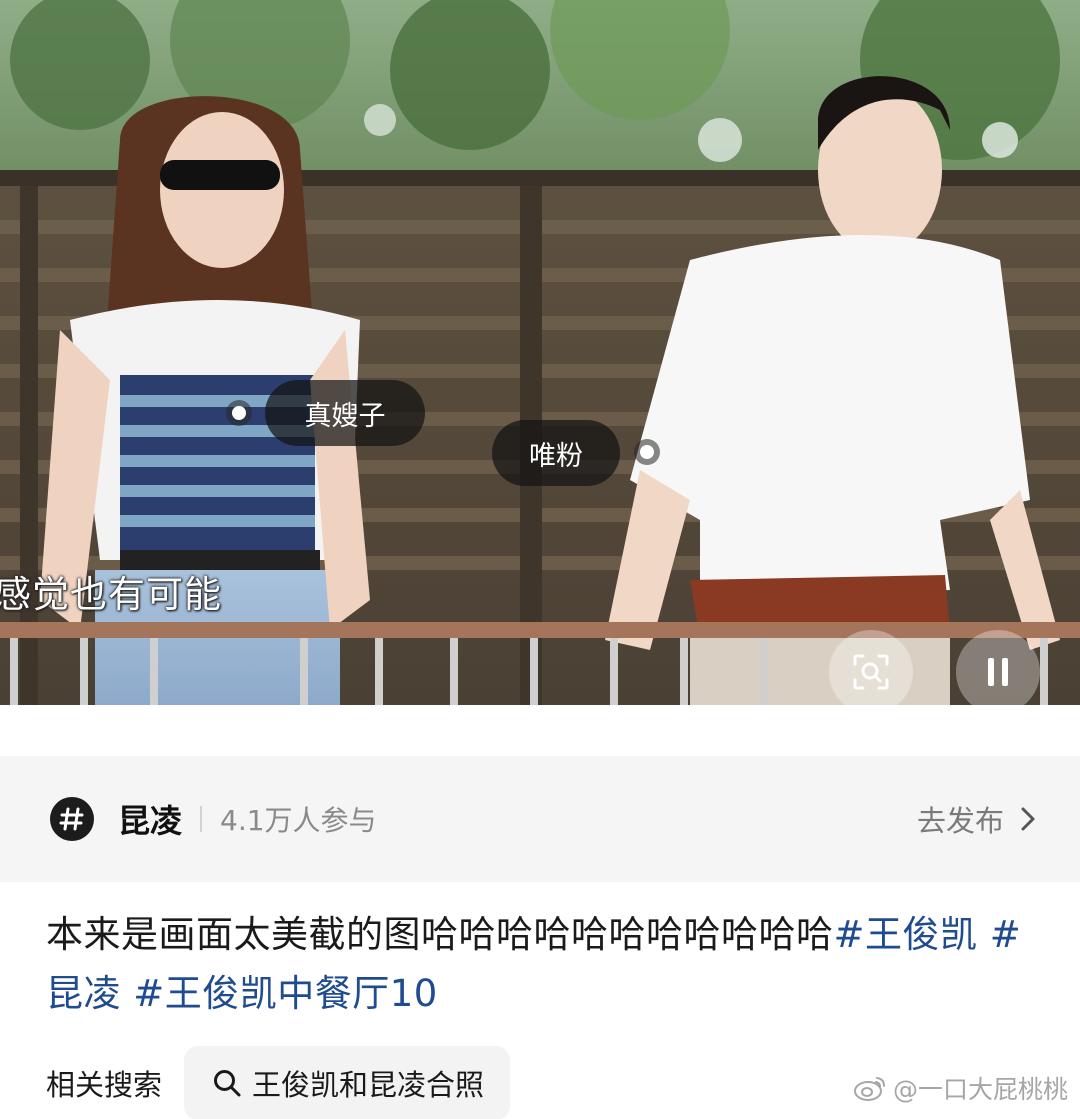  I want to click on image-search-icon, so click(871, 672).